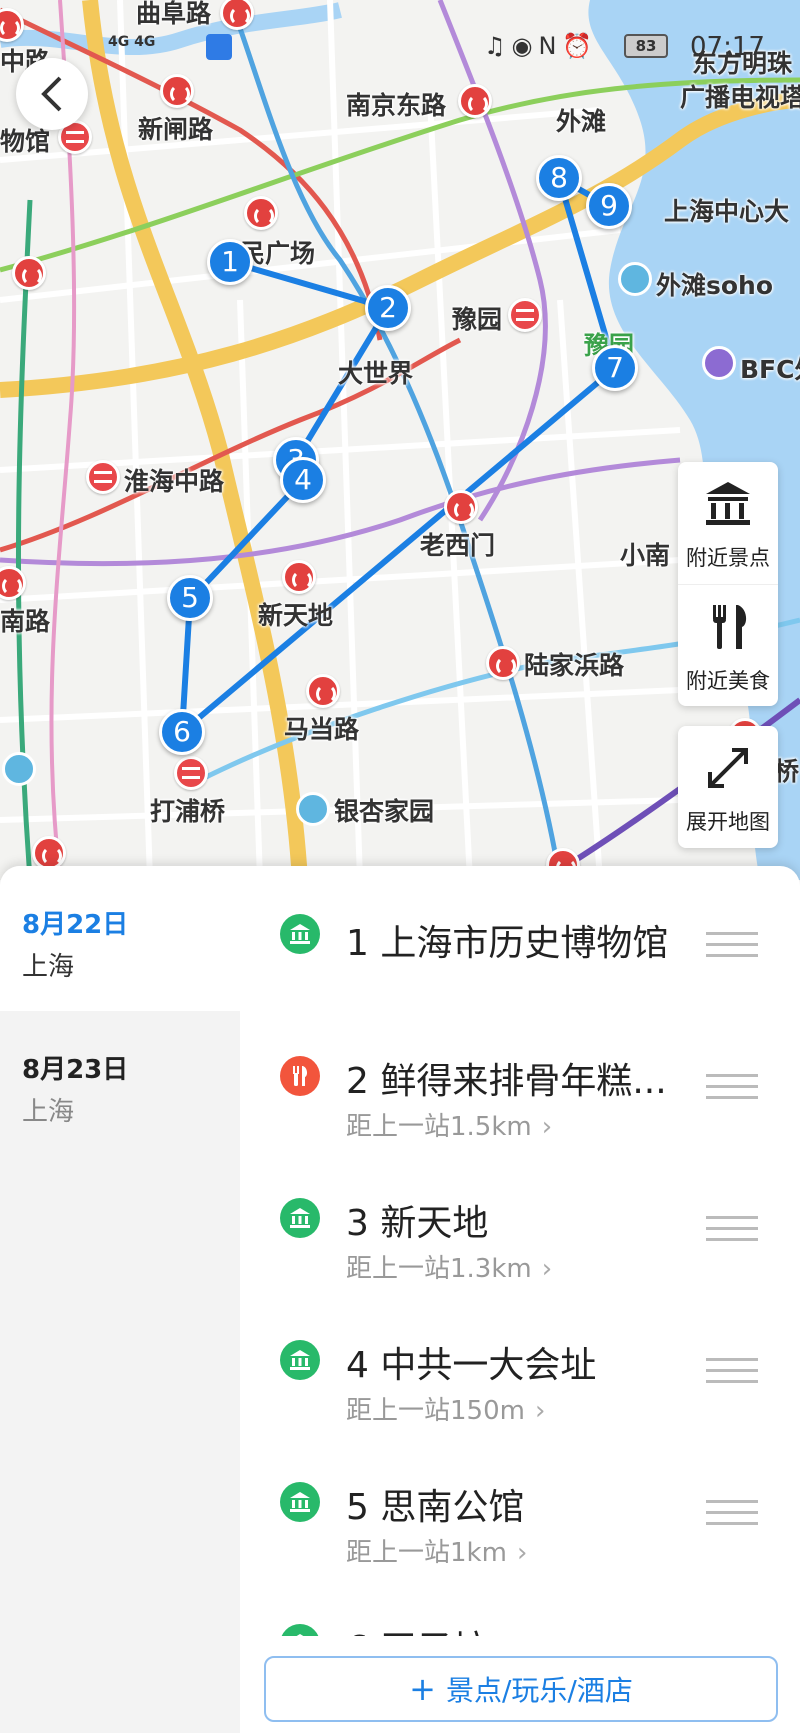 This screenshot has height=1733, width=800. I want to click on distance-link: 距上一站150m ›, so click(445, 1408).